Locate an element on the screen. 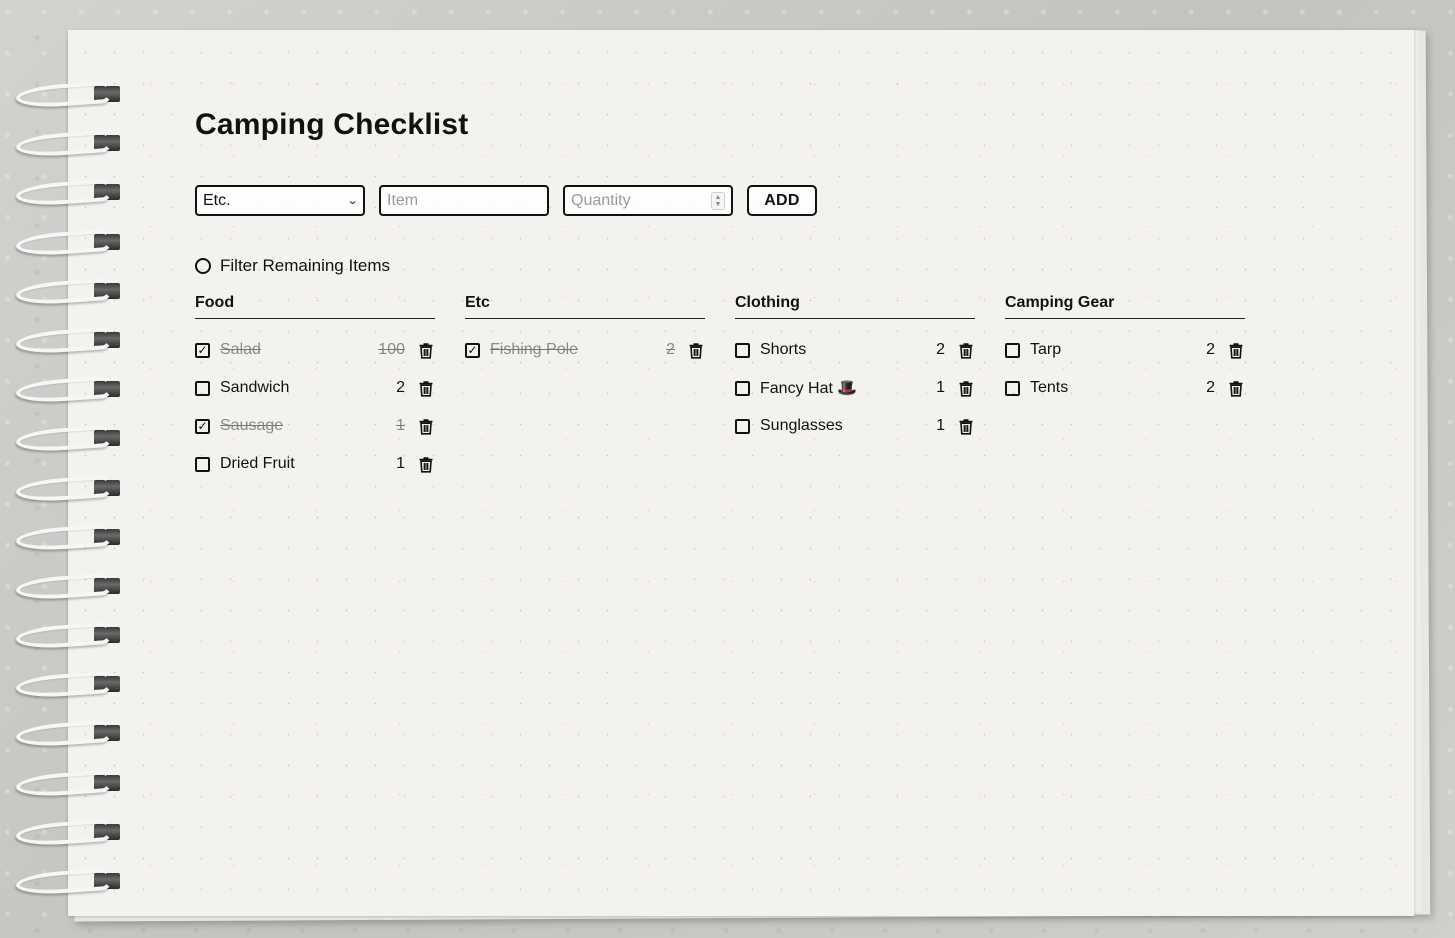 The image size is (1455, 938). category-heading: Food is located at coordinates (315, 306).